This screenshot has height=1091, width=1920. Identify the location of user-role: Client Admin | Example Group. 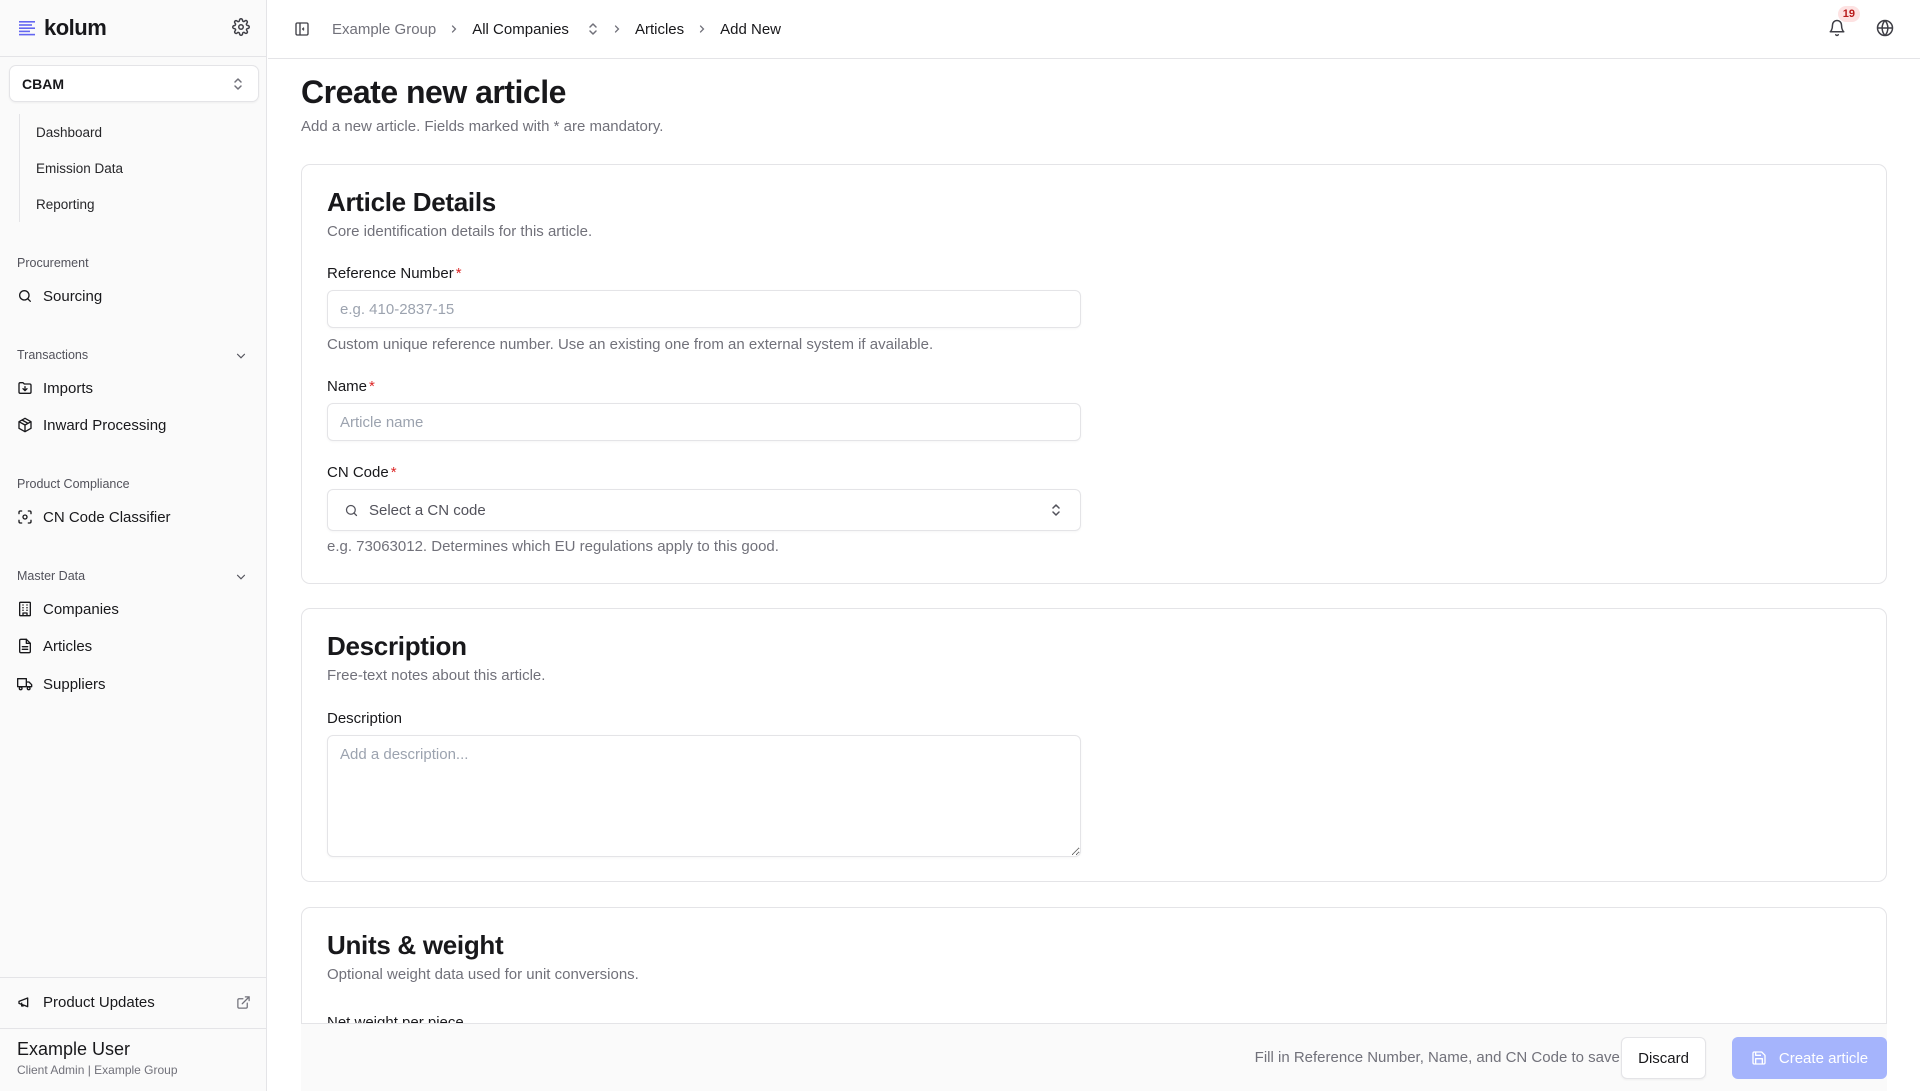
(97, 1070).